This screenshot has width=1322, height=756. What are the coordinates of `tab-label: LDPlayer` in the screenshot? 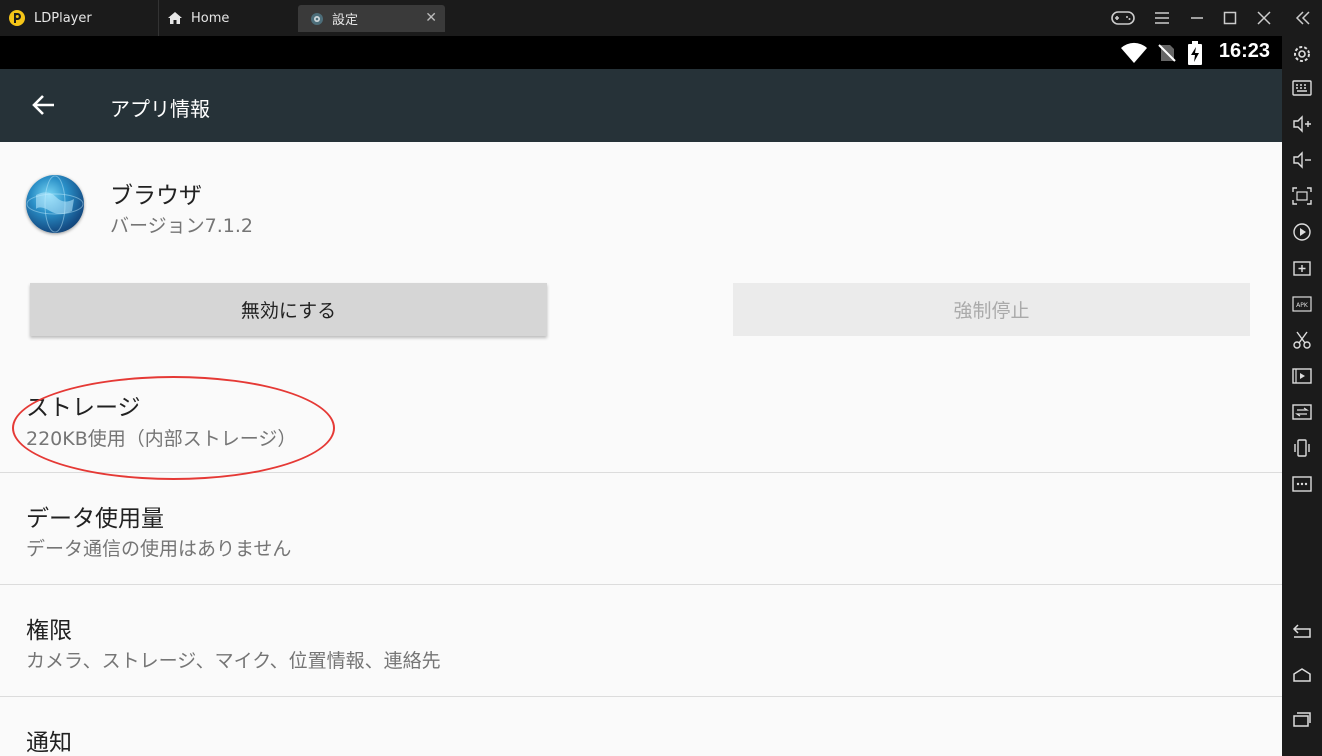 It's located at (63, 18).